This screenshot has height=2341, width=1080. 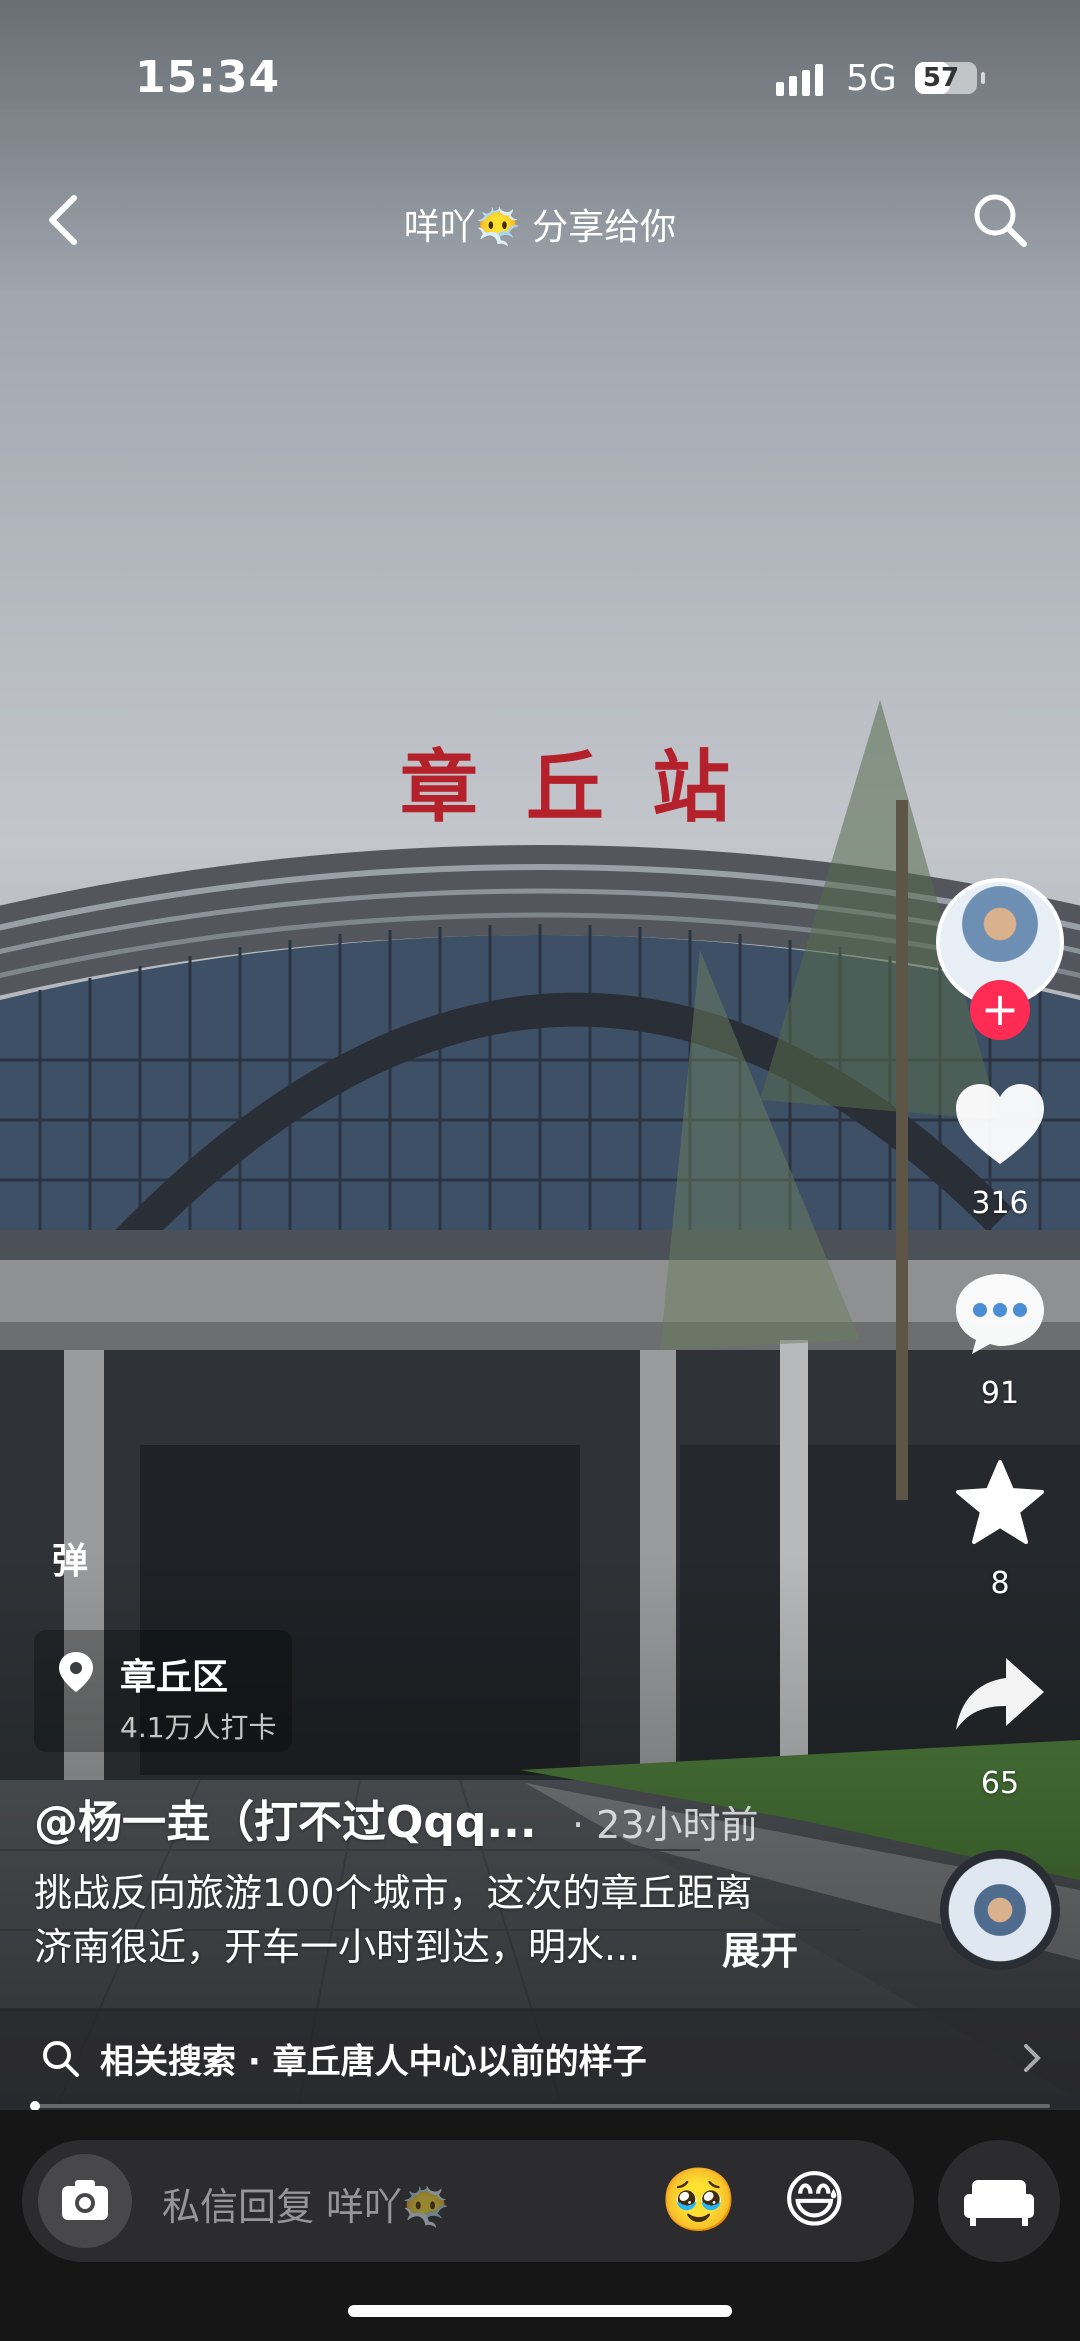 I want to click on heart-icon, so click(x=1000, y=1125).